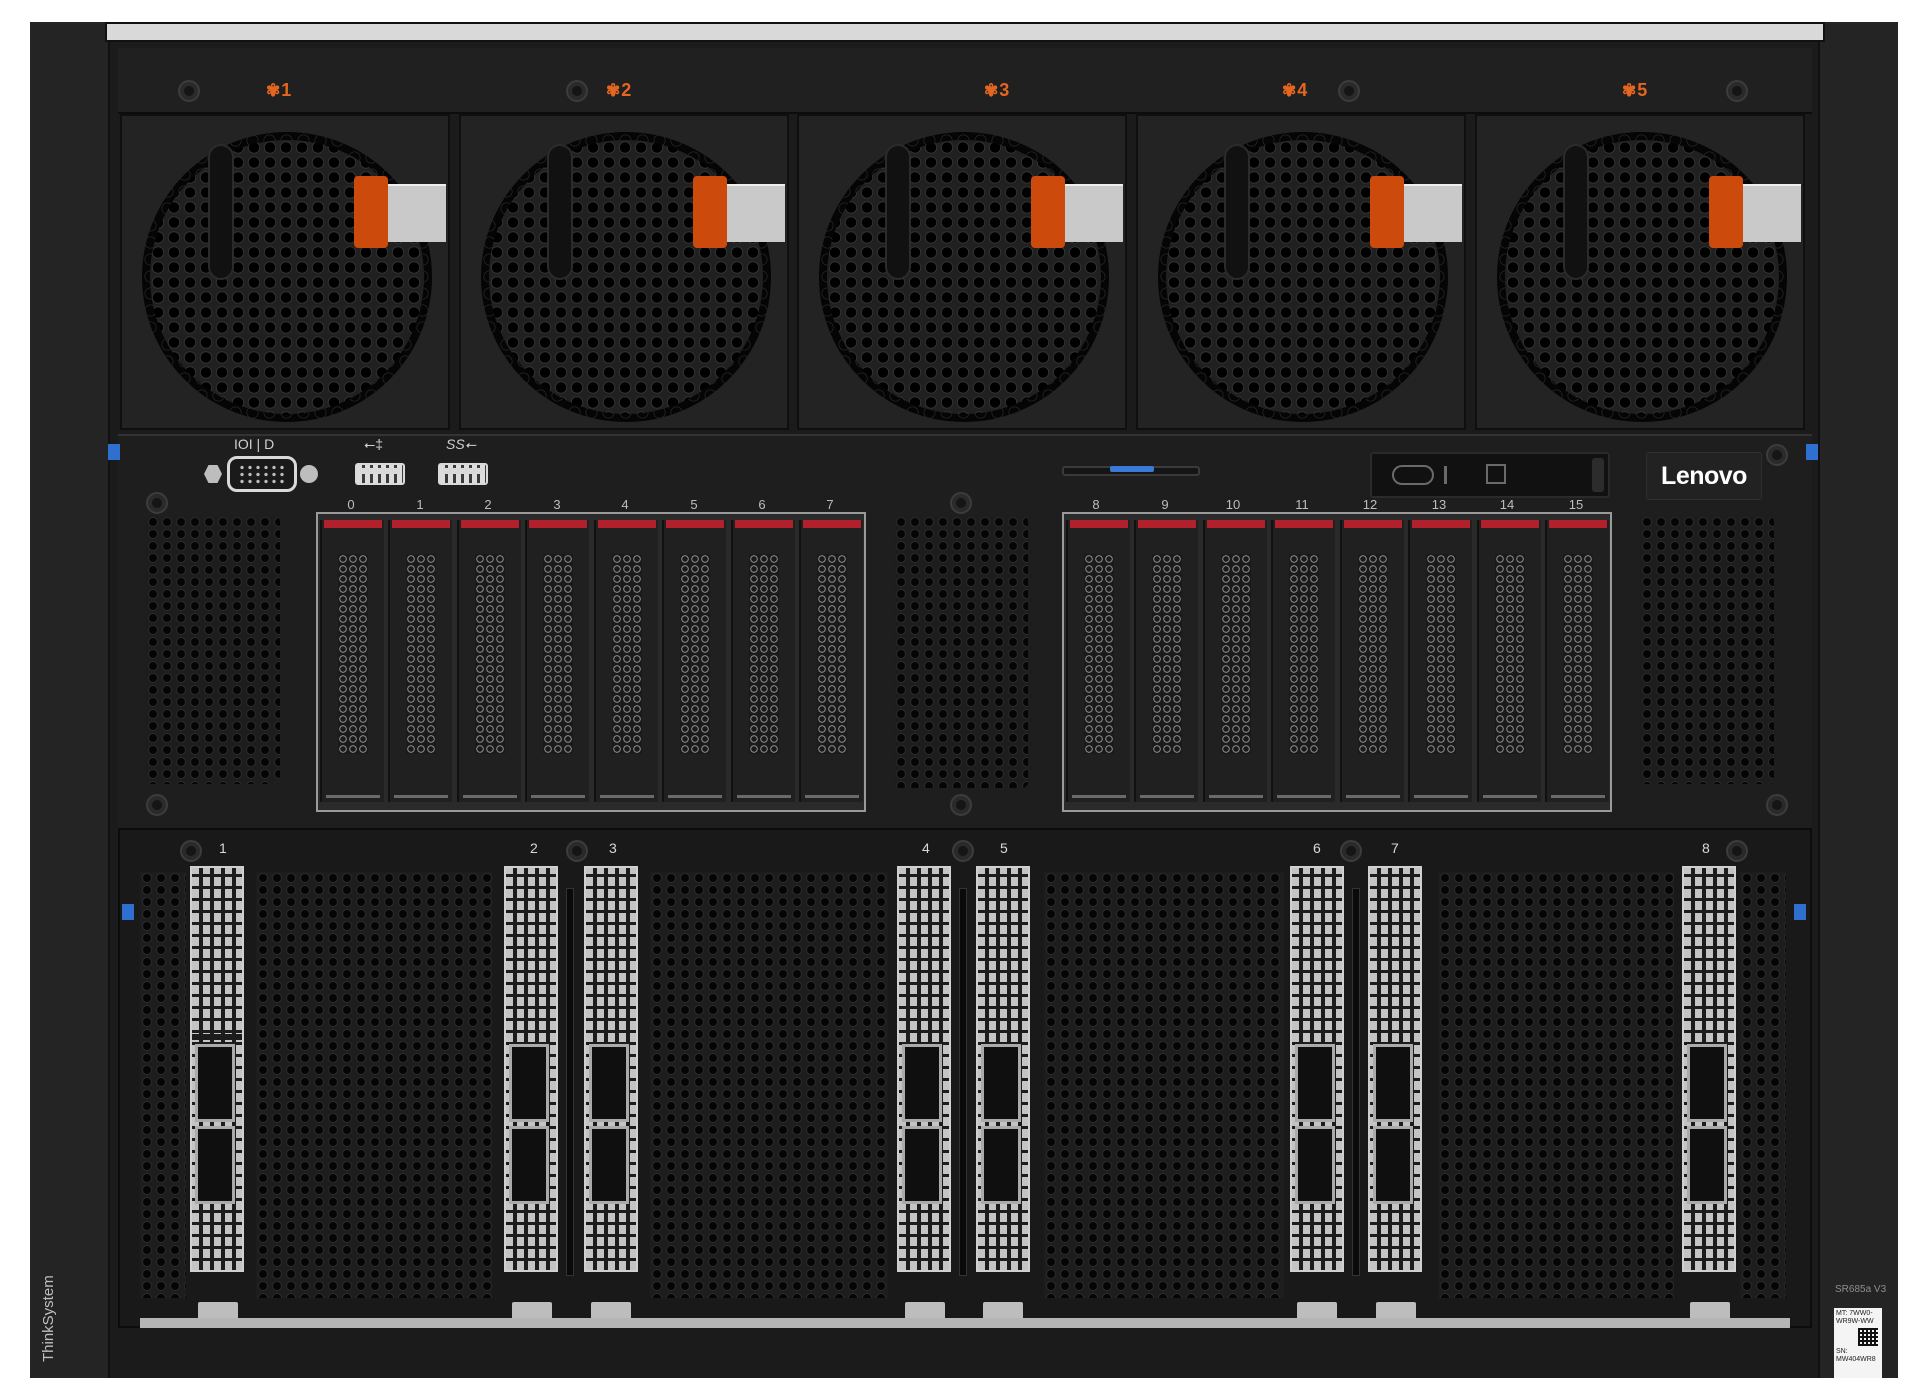 Image resolution: width=1920 pixels, height=1395 pixels. Describe the element at coordinates (1317, 848) in the screenshot. I see `pcie-slot-number: 6` at that location.